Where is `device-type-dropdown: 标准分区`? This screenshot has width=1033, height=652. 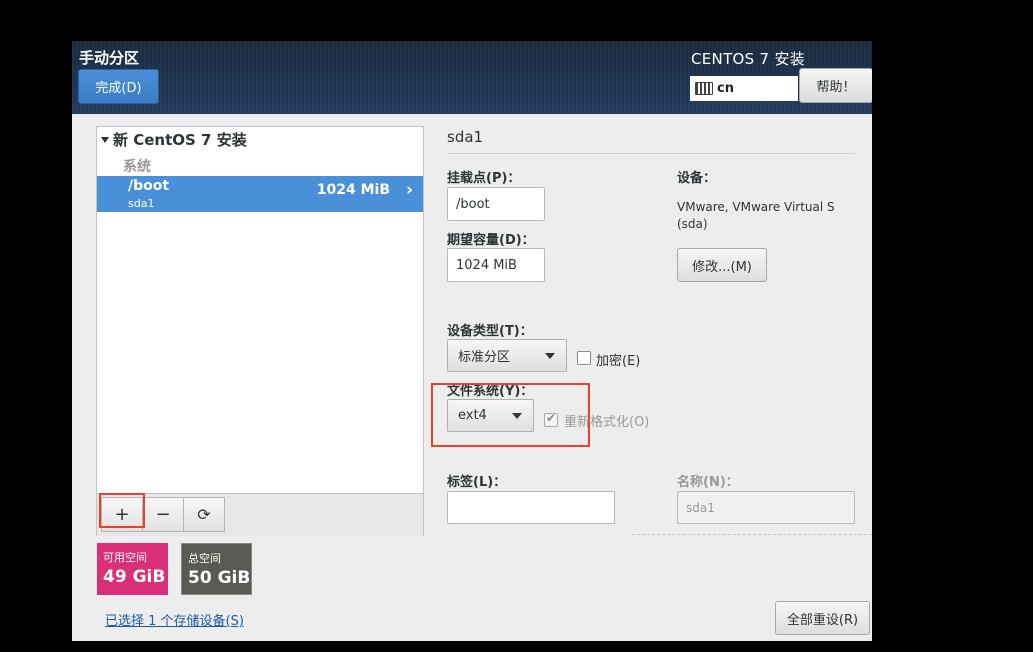 device-type-dropdown: 标准分区 is located at coordinates (507, 355).